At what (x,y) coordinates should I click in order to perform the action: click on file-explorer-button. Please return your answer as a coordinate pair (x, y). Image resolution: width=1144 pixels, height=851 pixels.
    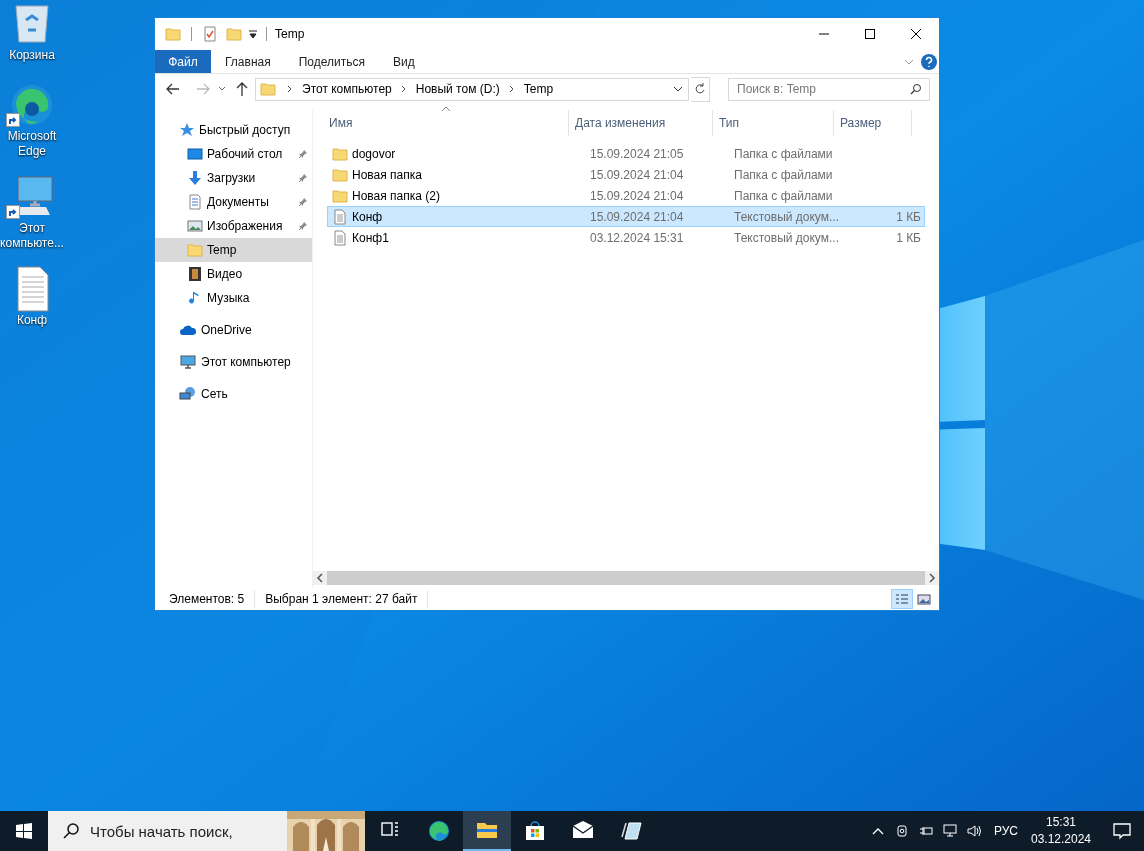
    Looking at the image, I should click on (487, 831).